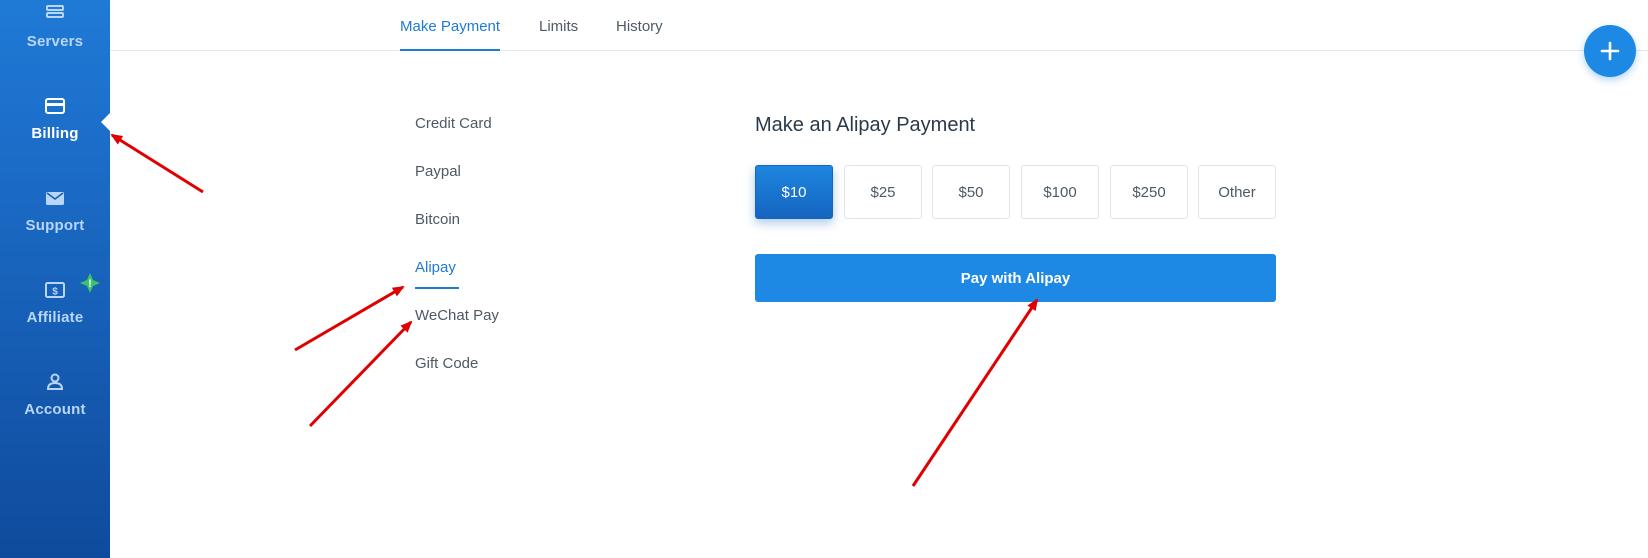 The image size is (1648, 558). Describe the element at coordinates (975, 392) in the screenshot. I see `arrow-to-pay-button` at that location.